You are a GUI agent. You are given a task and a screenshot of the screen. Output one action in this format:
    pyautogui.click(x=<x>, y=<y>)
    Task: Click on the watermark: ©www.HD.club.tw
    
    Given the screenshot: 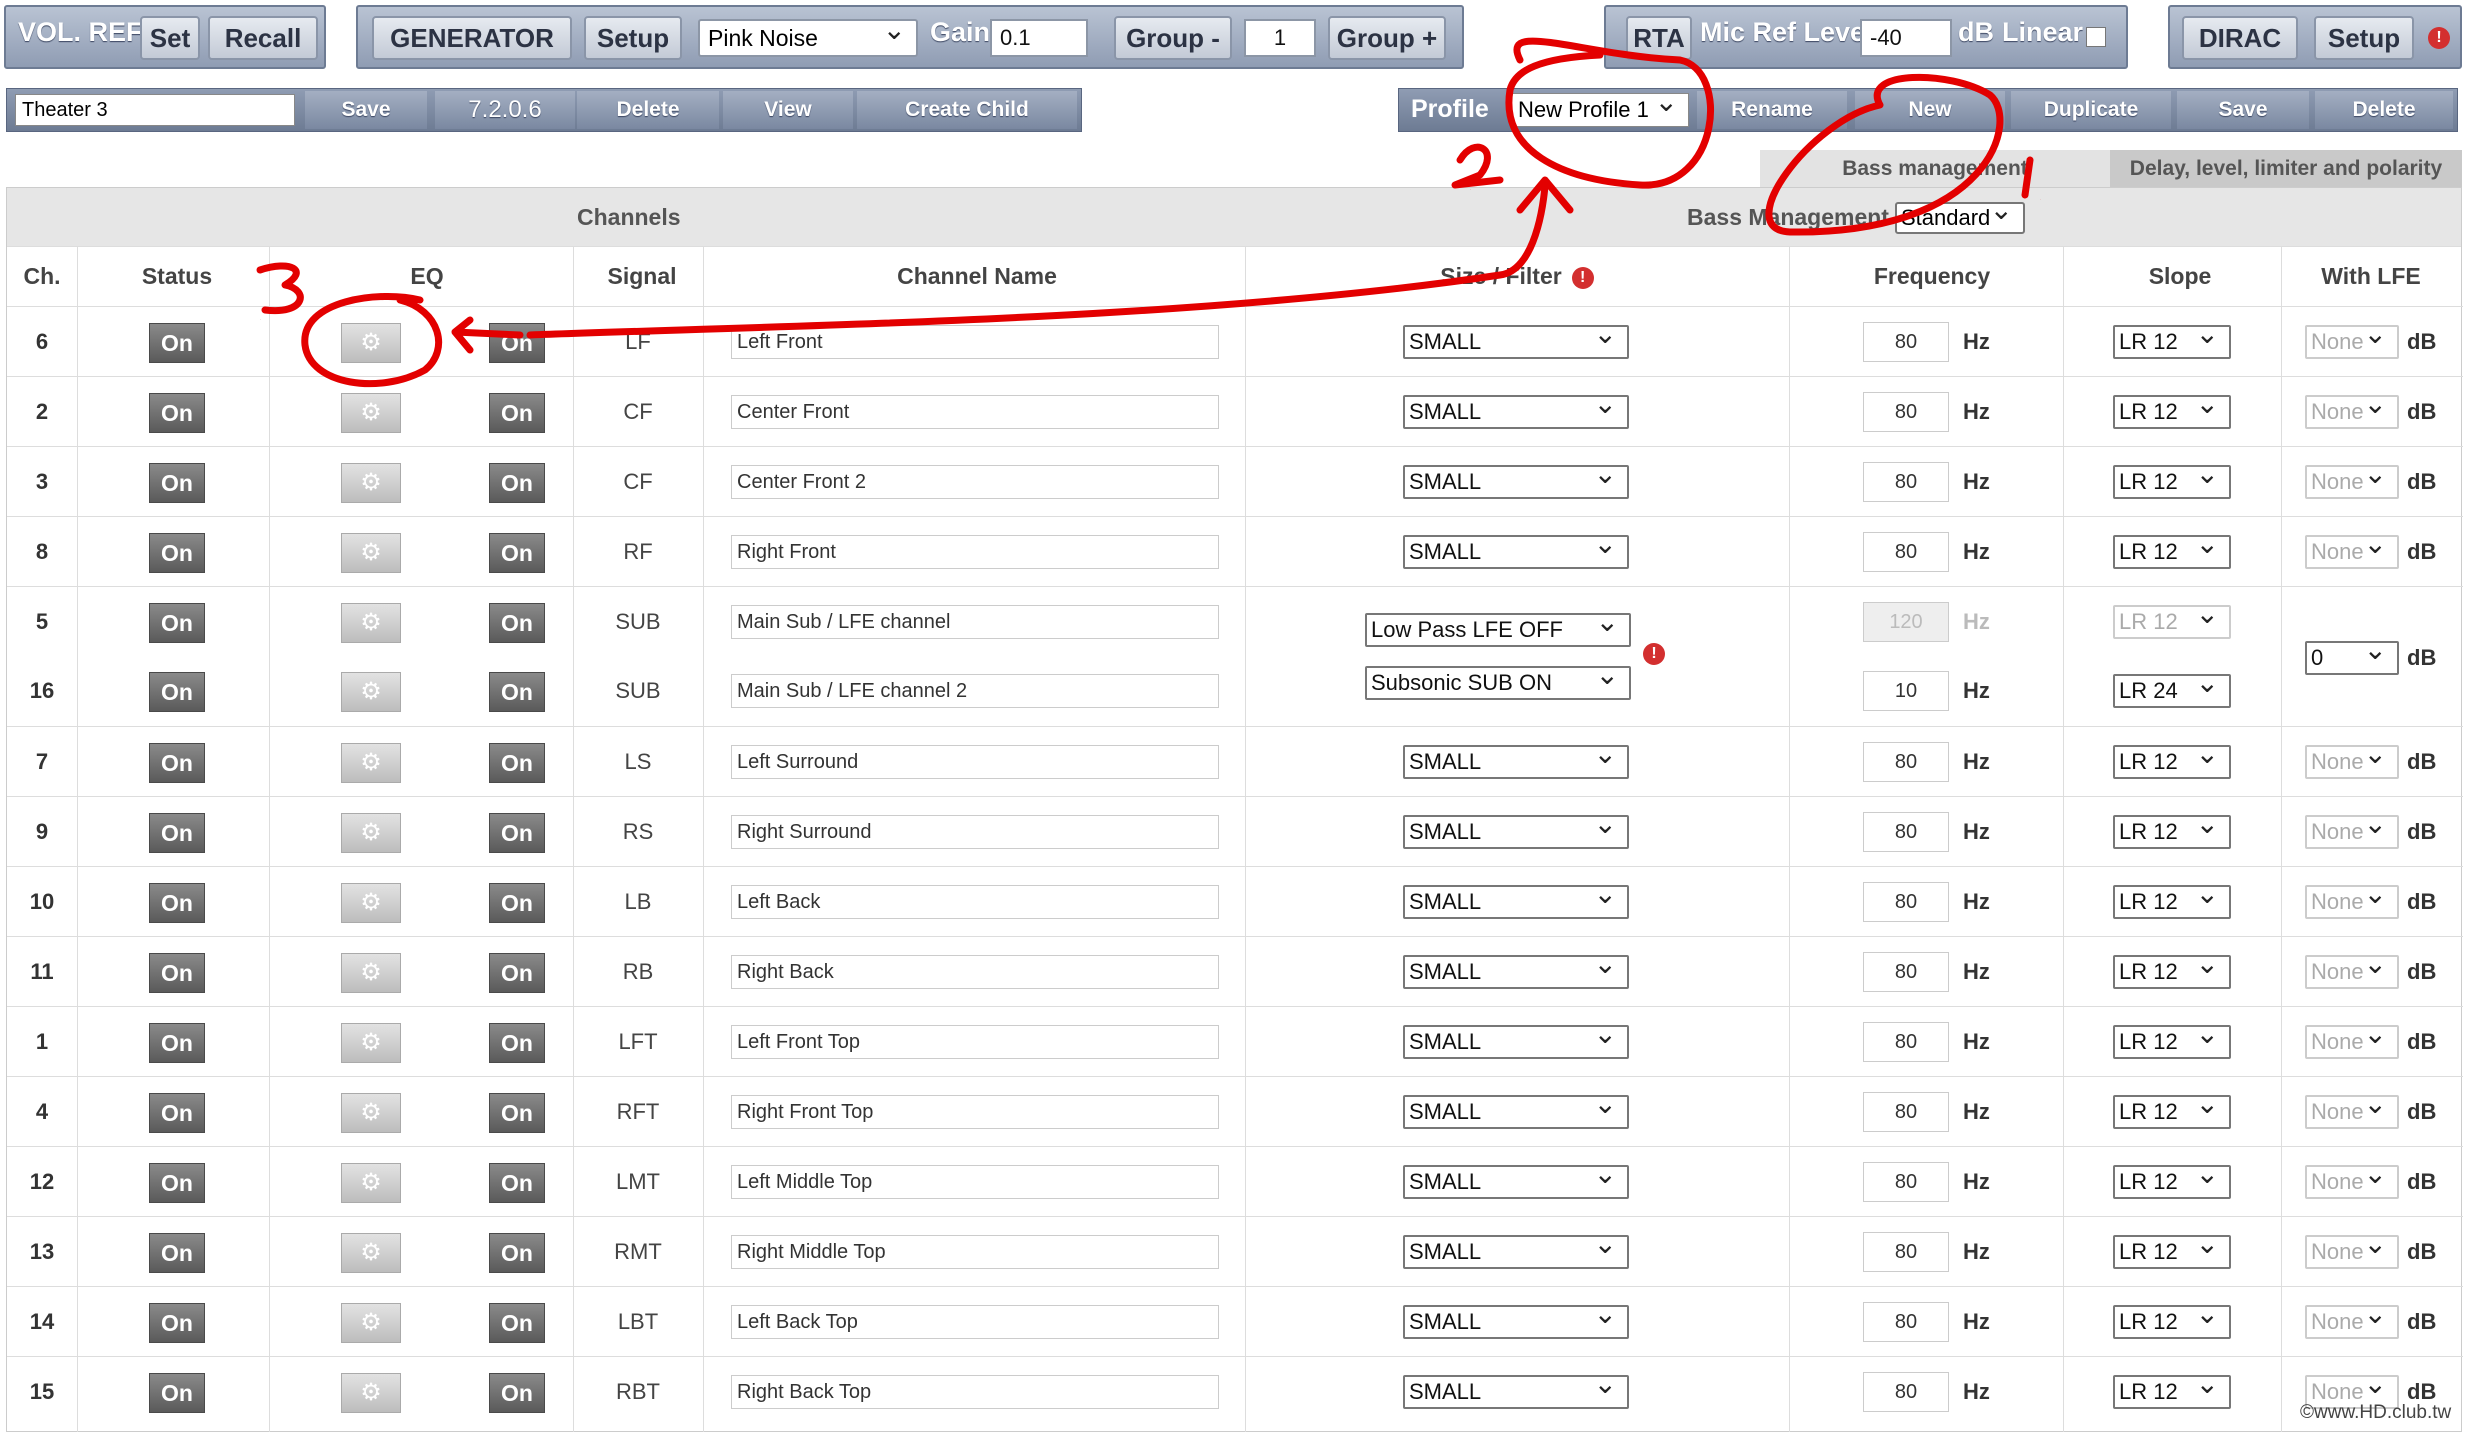 What is the action you would take?
    pyautogui.click(x=2376, y=1412)
    